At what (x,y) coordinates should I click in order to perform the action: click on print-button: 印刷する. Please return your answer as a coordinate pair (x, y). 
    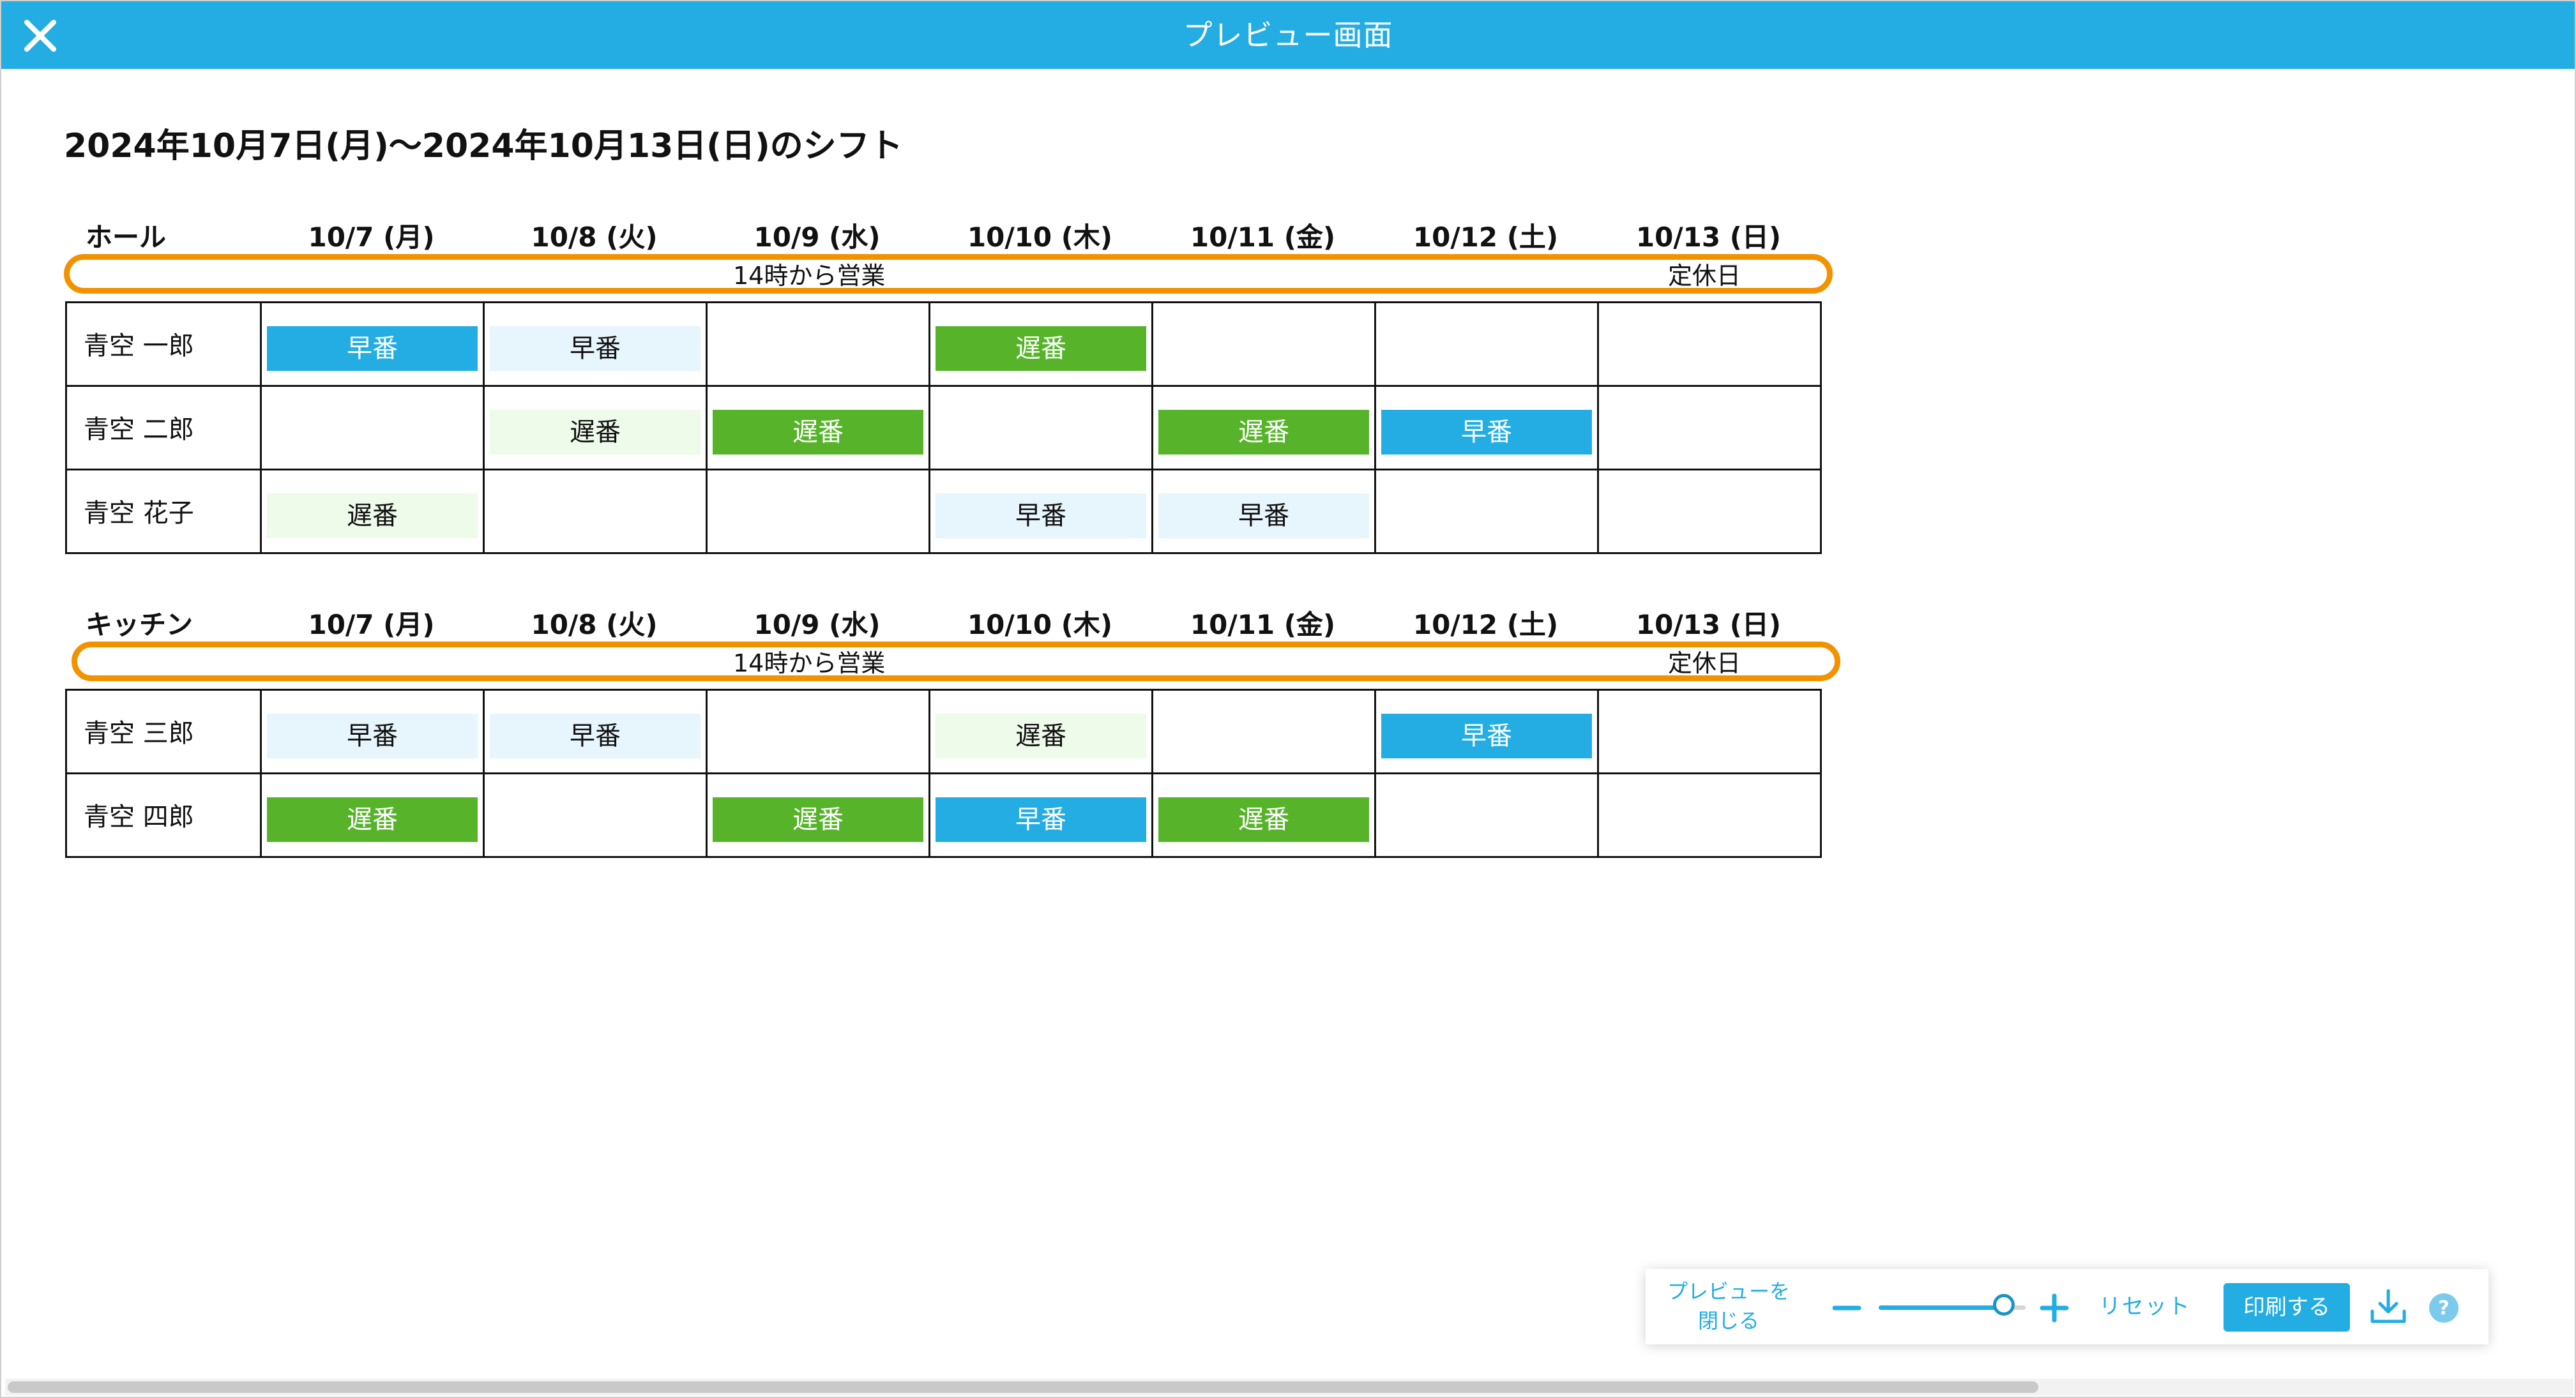
    Looking at the image, I should click on (2287, 1307).